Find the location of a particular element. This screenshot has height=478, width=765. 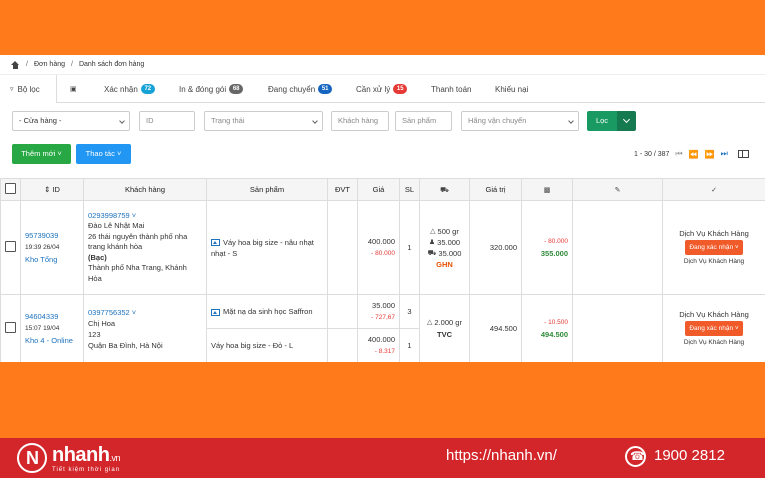

carrier-select: Hãng vận chuyển is located at coordinates (520, 121).